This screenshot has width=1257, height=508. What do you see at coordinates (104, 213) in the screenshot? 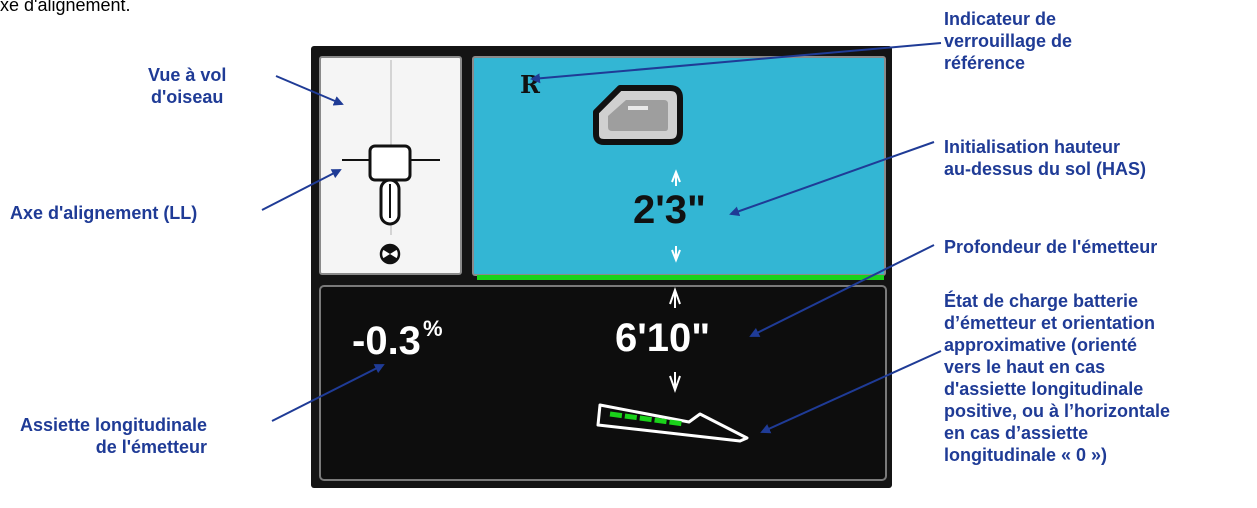
I see `callout-locate-line: Axe d'alignement (LL)` at bounding box center [104, 213].